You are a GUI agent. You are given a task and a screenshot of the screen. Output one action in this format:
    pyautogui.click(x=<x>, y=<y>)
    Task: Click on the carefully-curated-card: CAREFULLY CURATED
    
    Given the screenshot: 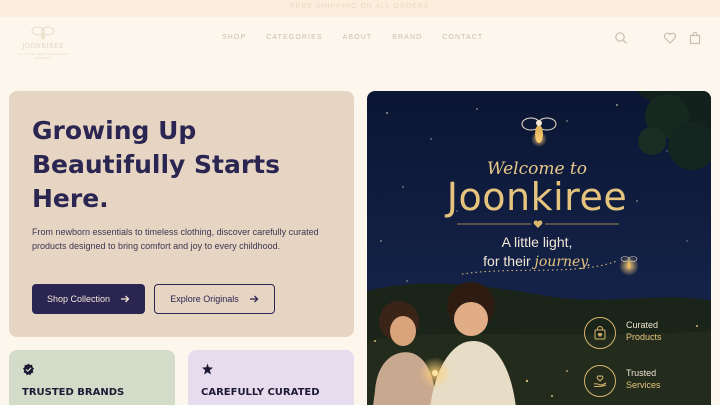 What is the action you would take?
    pyautogui.click(x=271, y=377)
    